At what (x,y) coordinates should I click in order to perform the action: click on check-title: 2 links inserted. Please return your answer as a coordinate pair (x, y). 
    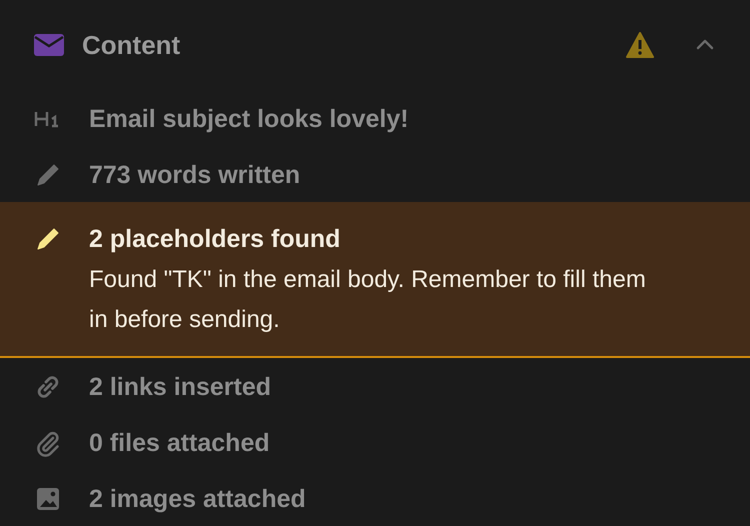
    Looking at the image, I should click on (180, 387).